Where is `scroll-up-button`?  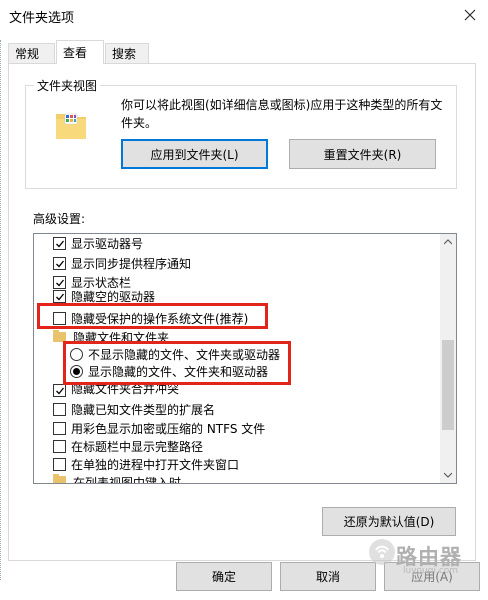 scroll-up-button is located at coordinates (448, 242).